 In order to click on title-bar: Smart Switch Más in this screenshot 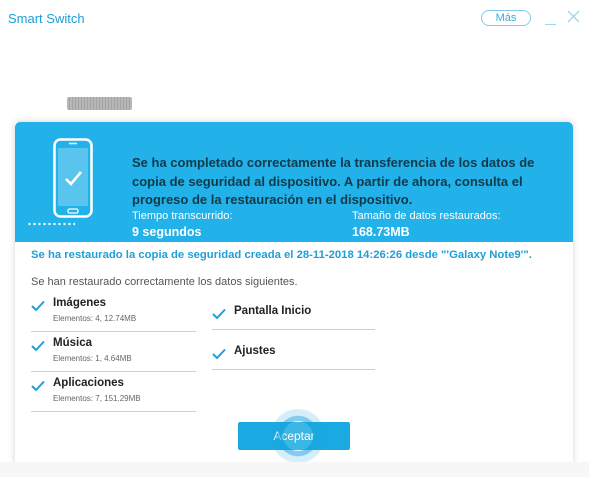, I will do `click(294, 19)`.